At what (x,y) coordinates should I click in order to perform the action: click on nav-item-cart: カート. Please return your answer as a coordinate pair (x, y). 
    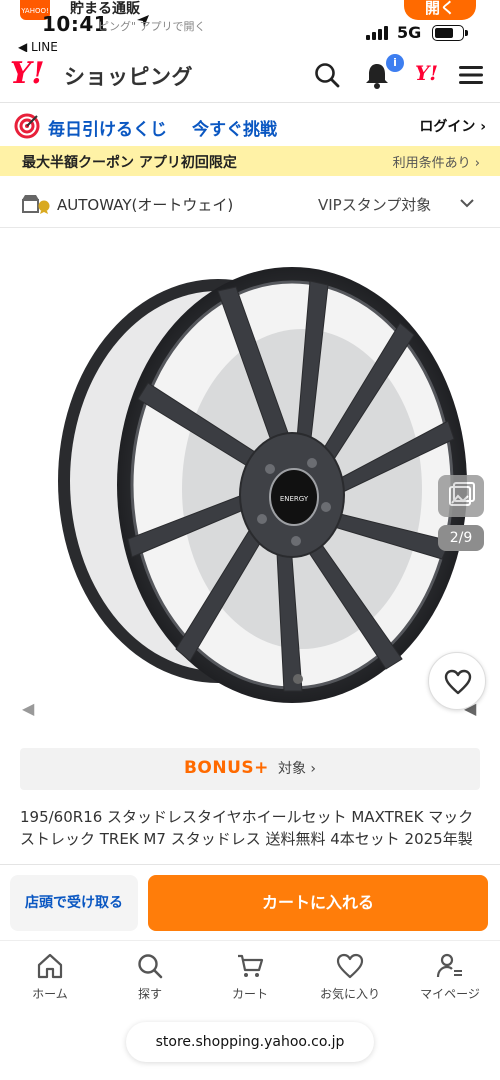
    Looking at the image, I should click on (250, 975).